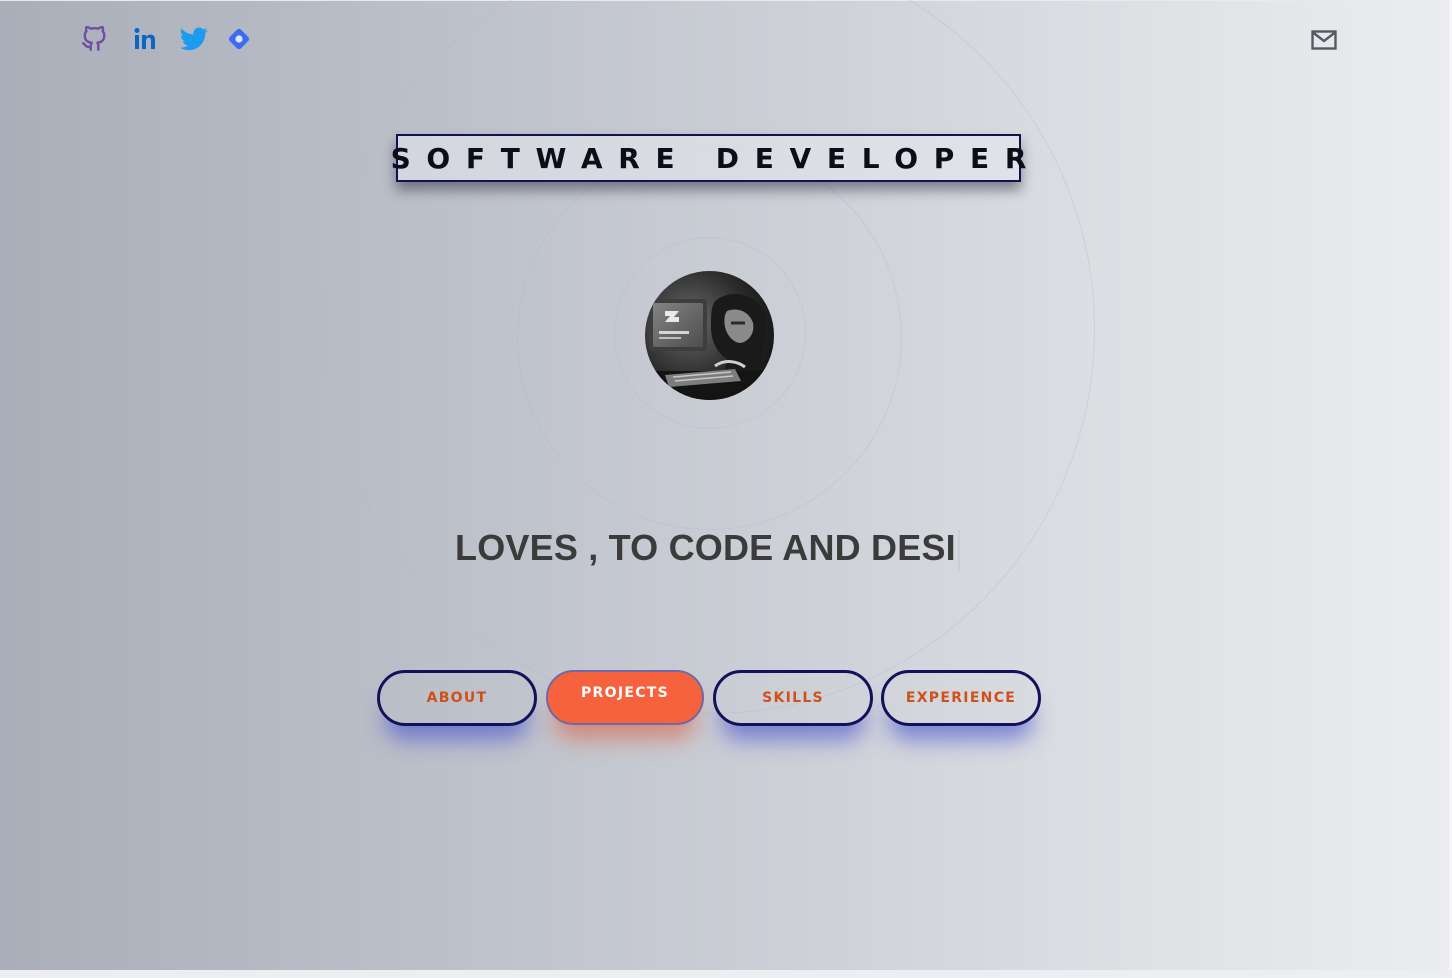  Describe the element at coordinates (457, 698) in the screenshot. I see `about-button: ABOUT` at that location.